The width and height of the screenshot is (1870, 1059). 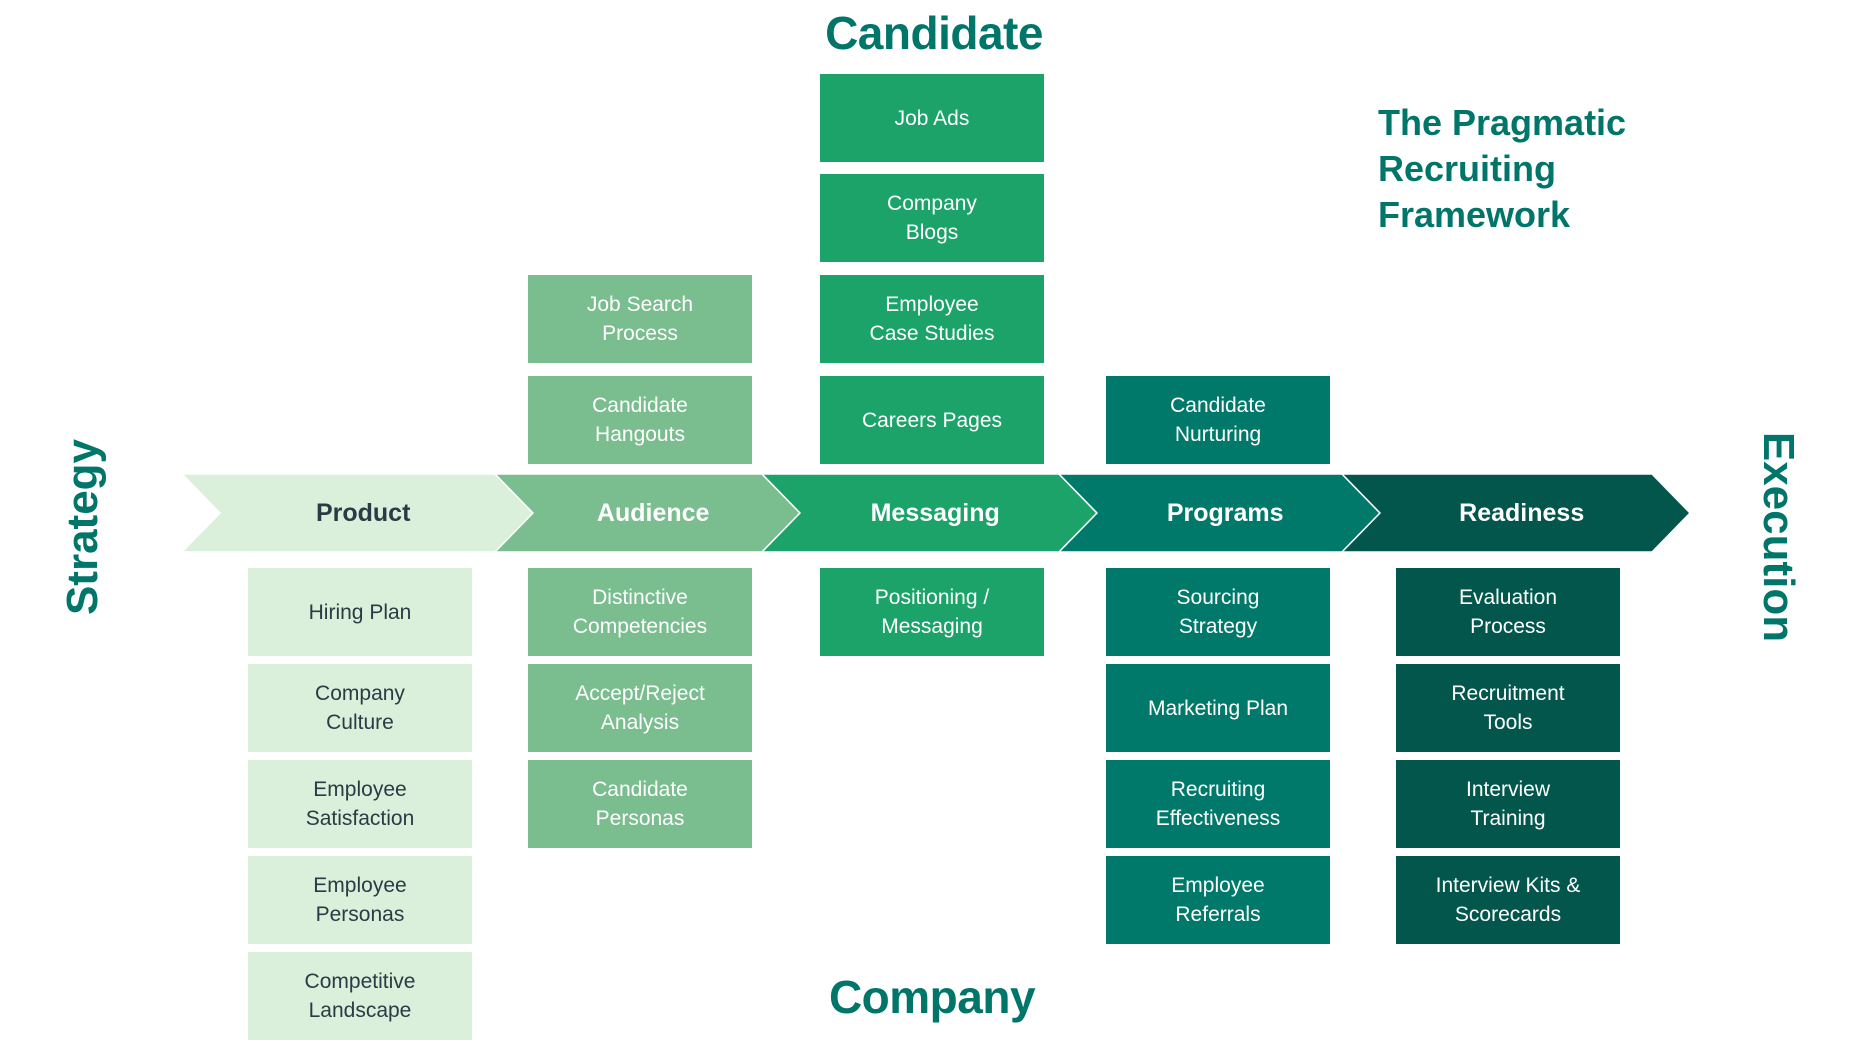 I want to click on framework-item-messaging-above: Job Ads, so click(x=932, y=118).